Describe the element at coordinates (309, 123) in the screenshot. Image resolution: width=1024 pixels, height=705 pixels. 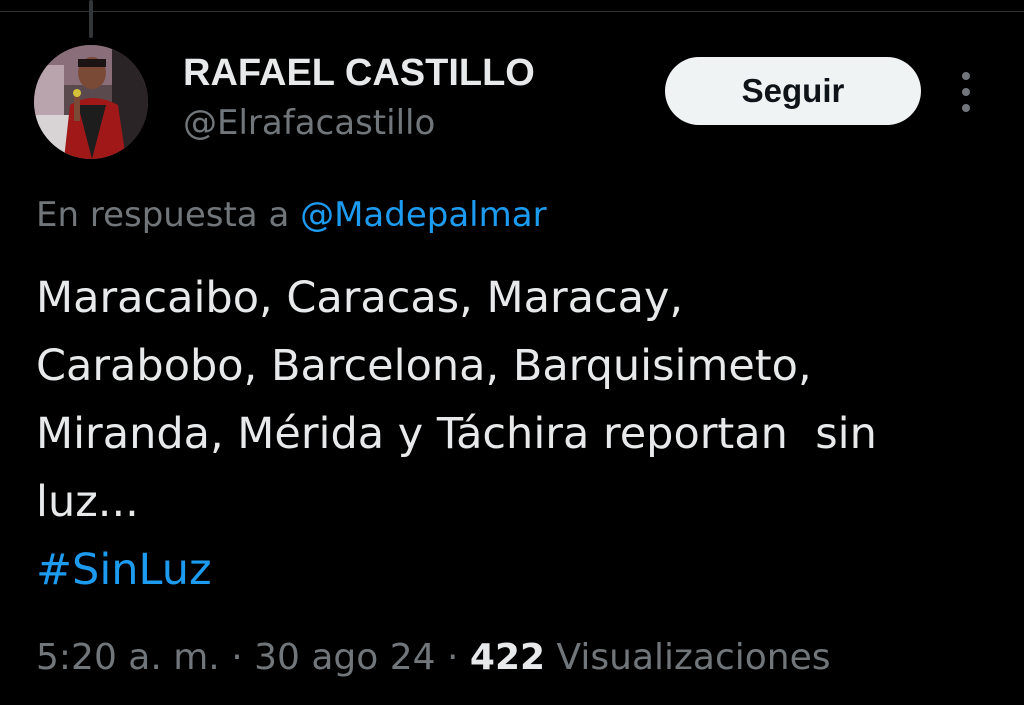
I see `author-handle: @Elrafacastillo` at that location.